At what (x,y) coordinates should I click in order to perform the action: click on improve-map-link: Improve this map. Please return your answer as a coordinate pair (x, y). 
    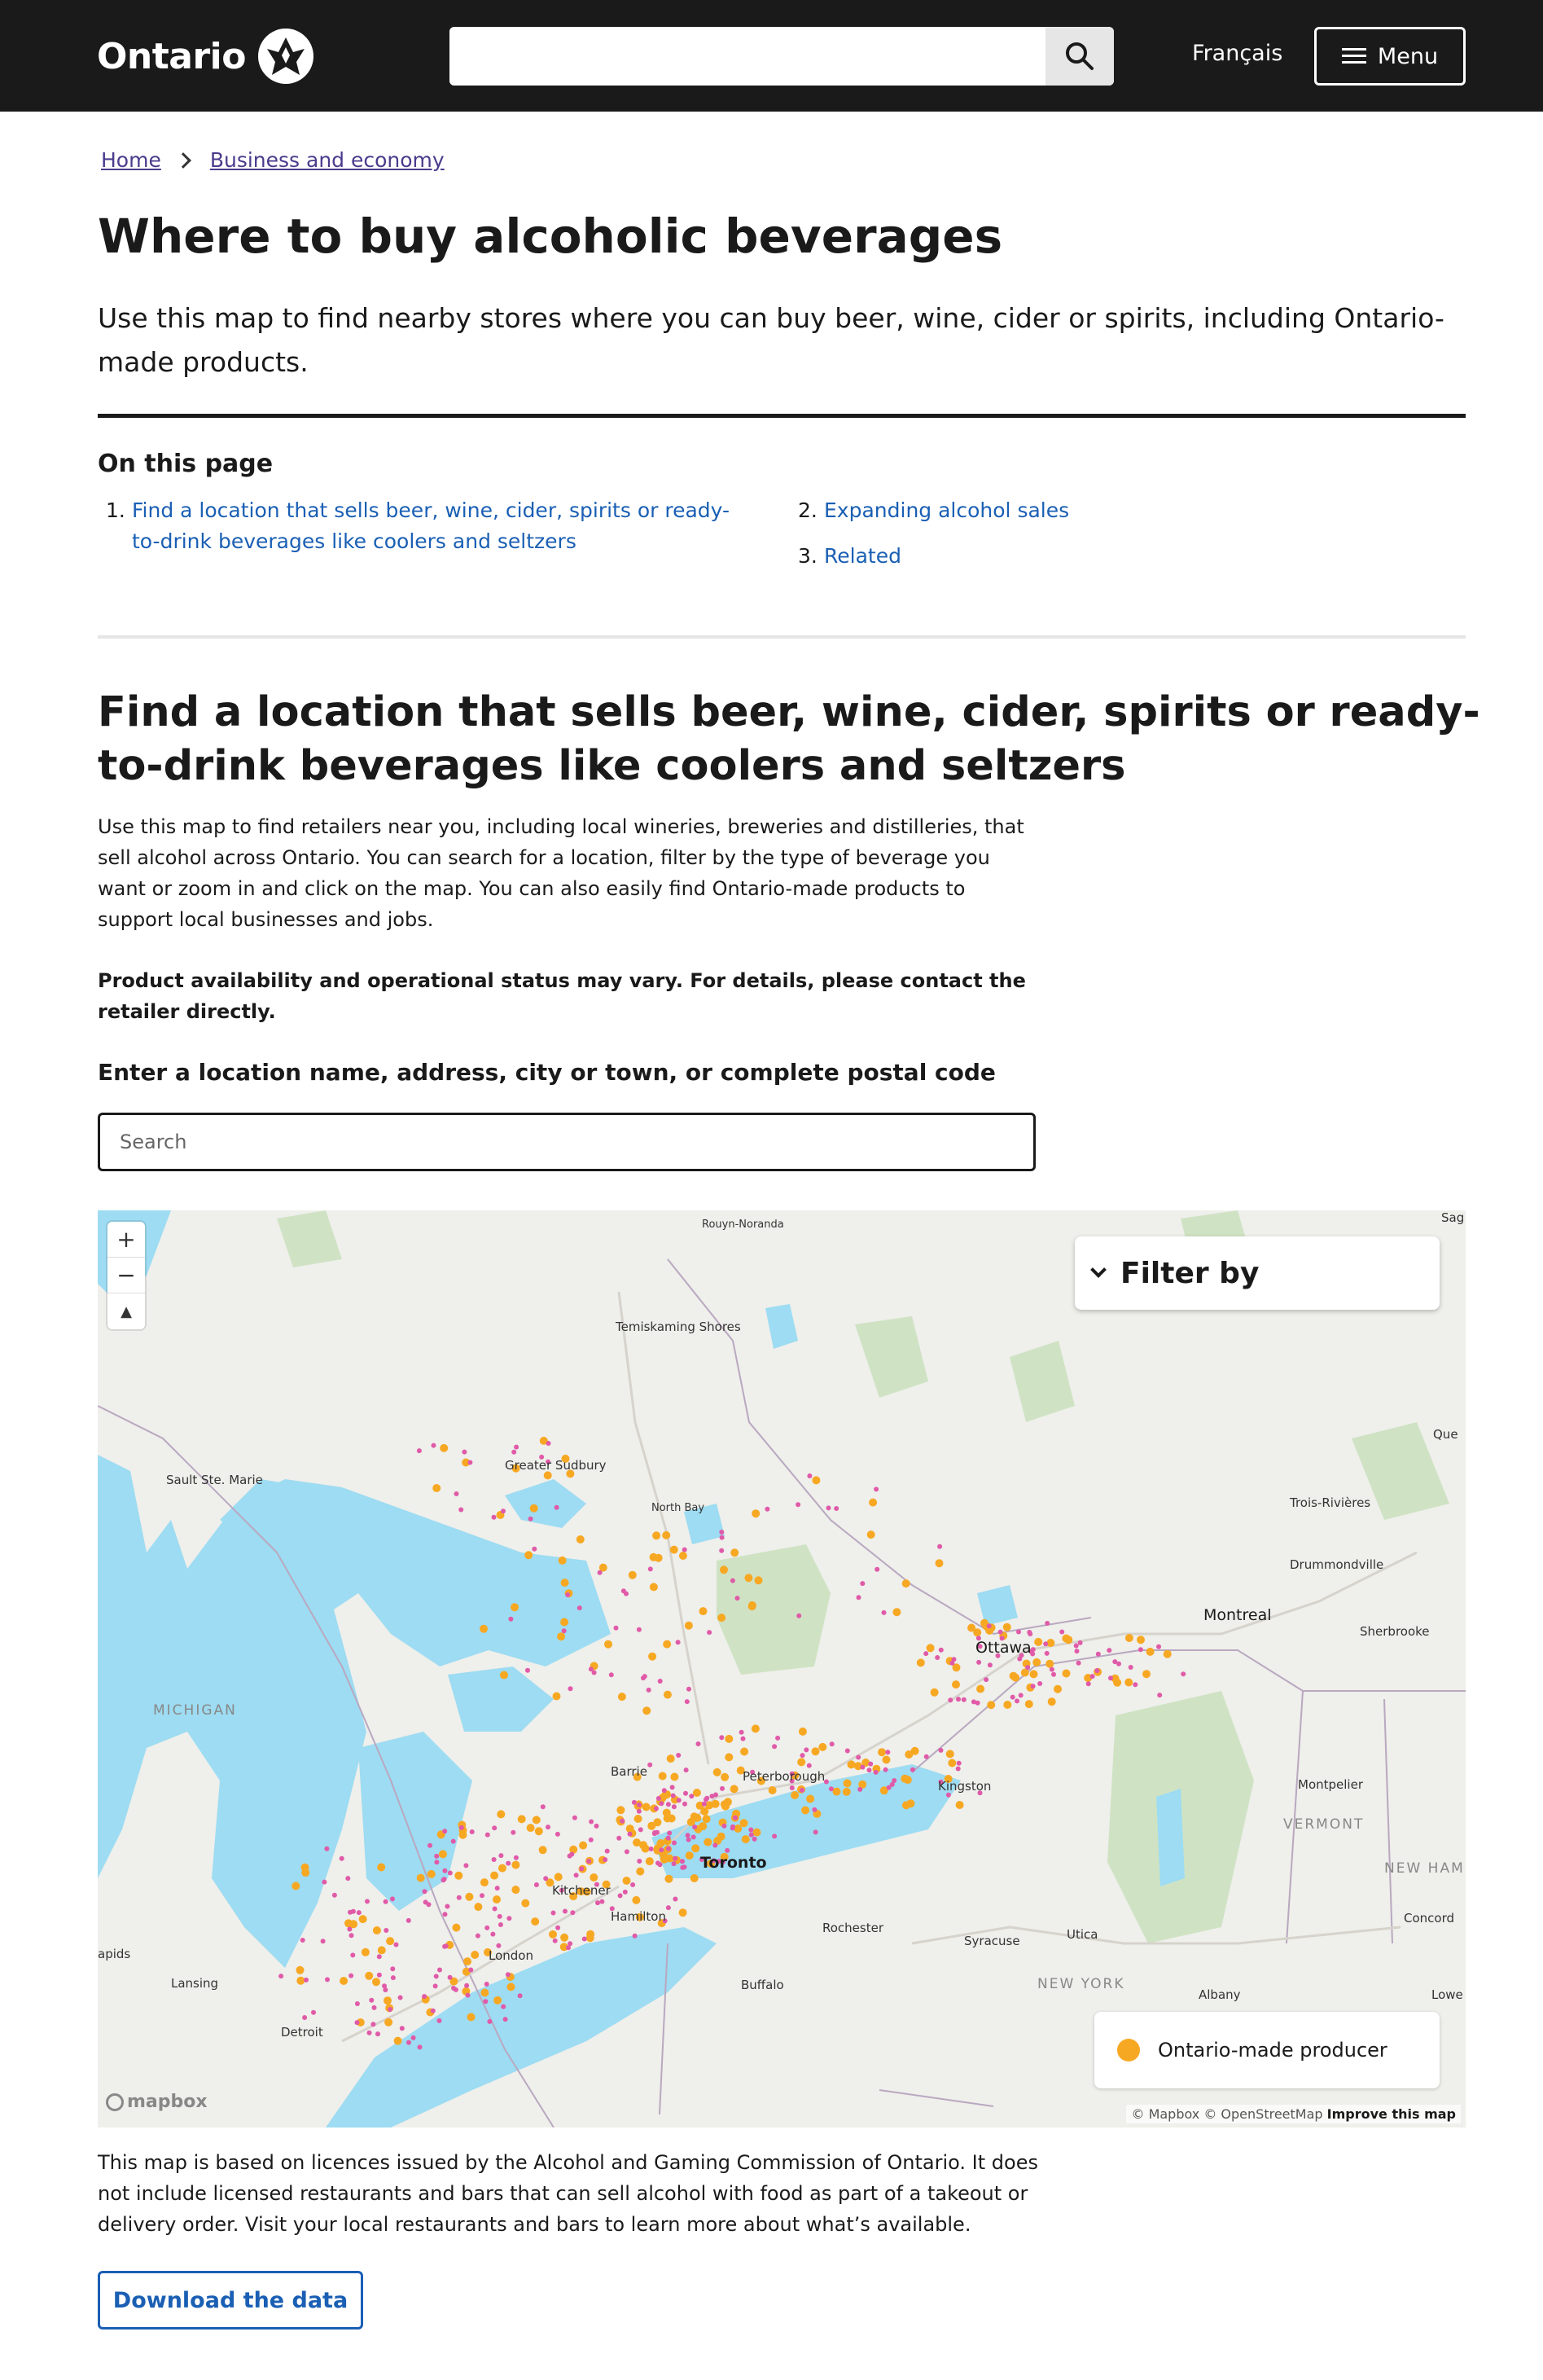
    Looking at the image, I should click on (1391, 2114).